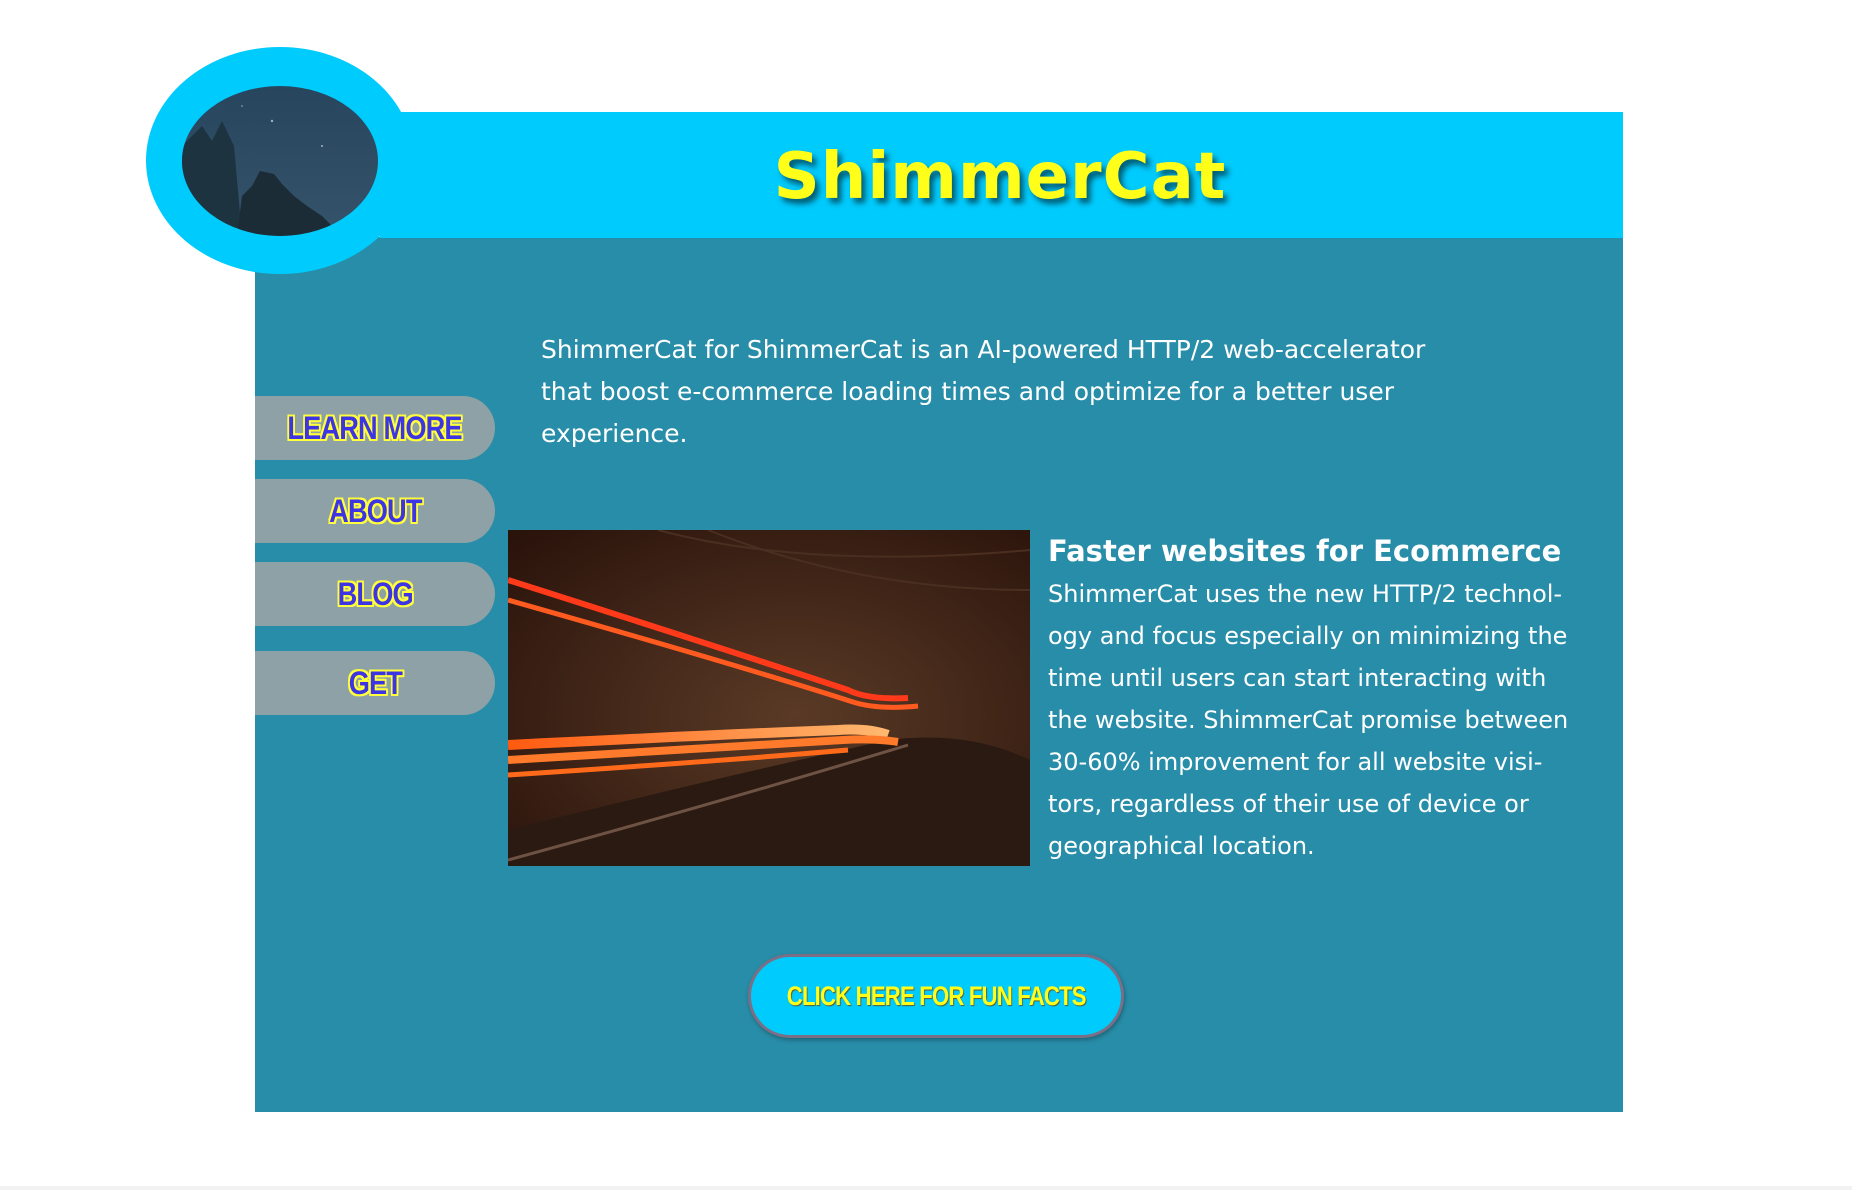 The width and height of the screenshot is (1852, 1190). Describe the element at coordinates (769, 698) in the screenshot. I see `light-trails-image` at that location.